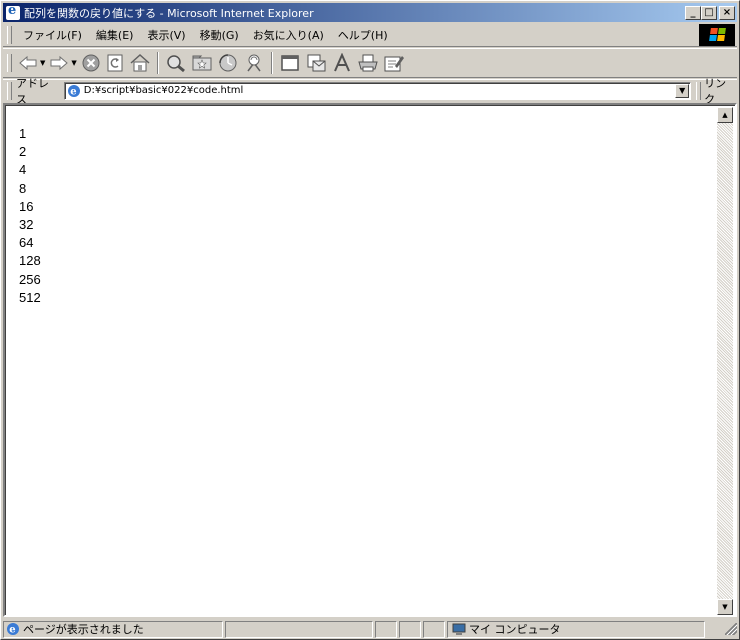 Image resolution: width=740 pixels, height=640 pixels. Describe the element at coordinates (725, 361) in the screenshot. I see `vertical-scrollbar: ▲ ▼` at that location.